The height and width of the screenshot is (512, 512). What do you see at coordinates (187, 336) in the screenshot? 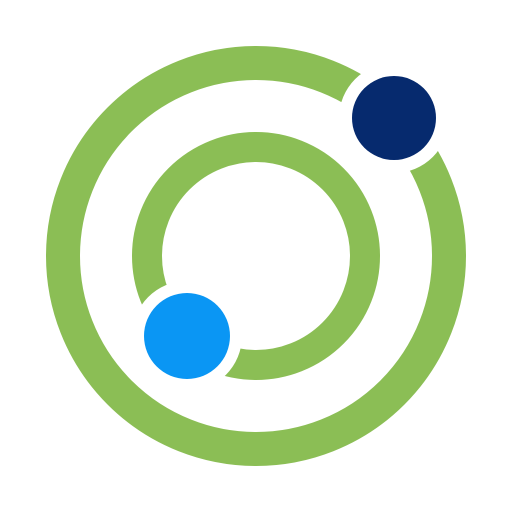
I see `inner-orbit-dot-icon` at bounding box center [187, 336].